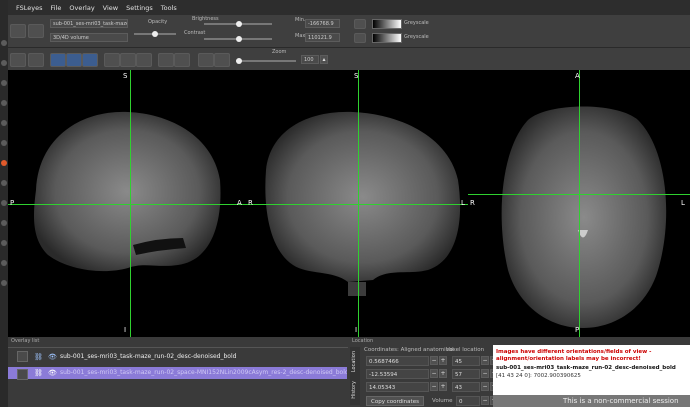  What do you see at coordinates (81, 8) in the screenshot?
I see `menu-overlay: Overlay` at bounding box center [81, 8].